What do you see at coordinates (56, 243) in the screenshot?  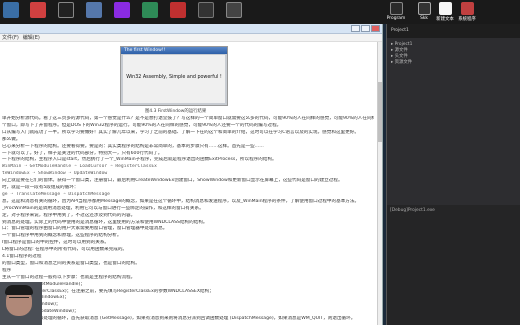 I see `text-line: I窗口程序是窗口的中的控件，这时可以用到的关系。` at bounding box center [56, 243].